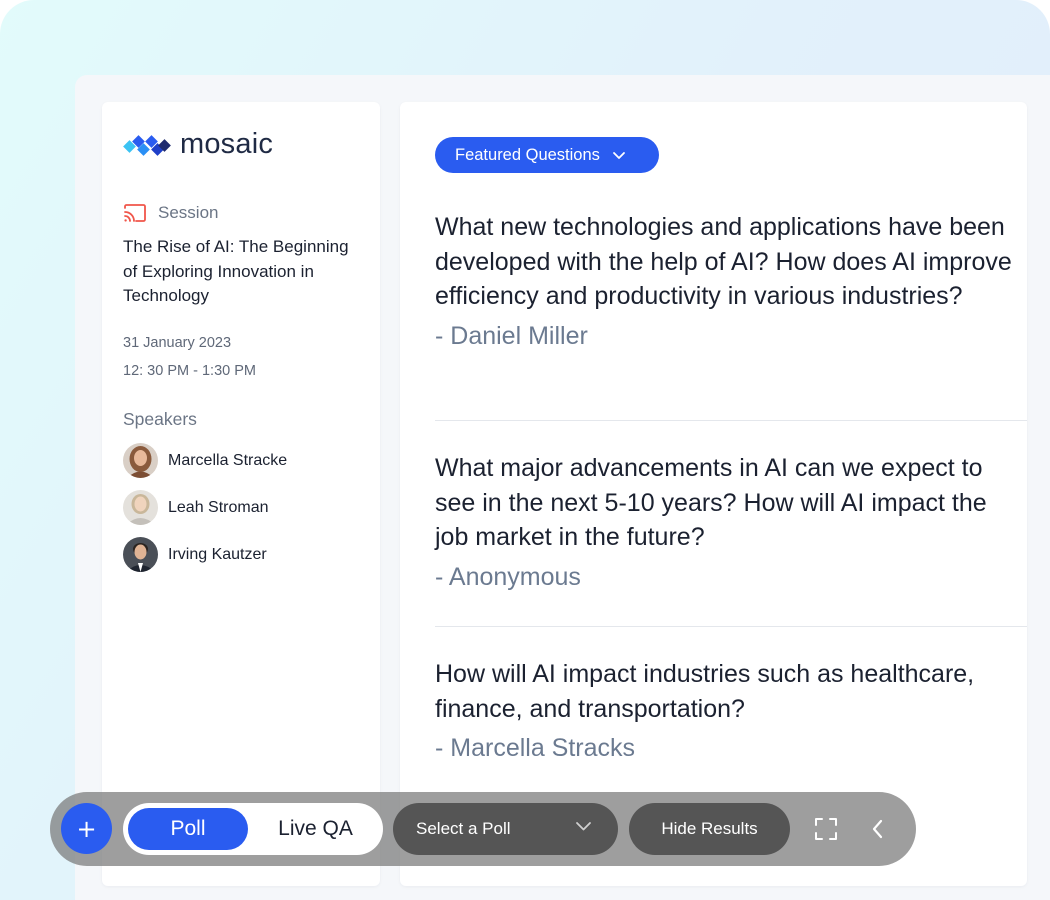 This screenshot has width=1050, height=900. I want to click on session-time: 12: 30 PM - 1:30 PM, so click(189, 371).